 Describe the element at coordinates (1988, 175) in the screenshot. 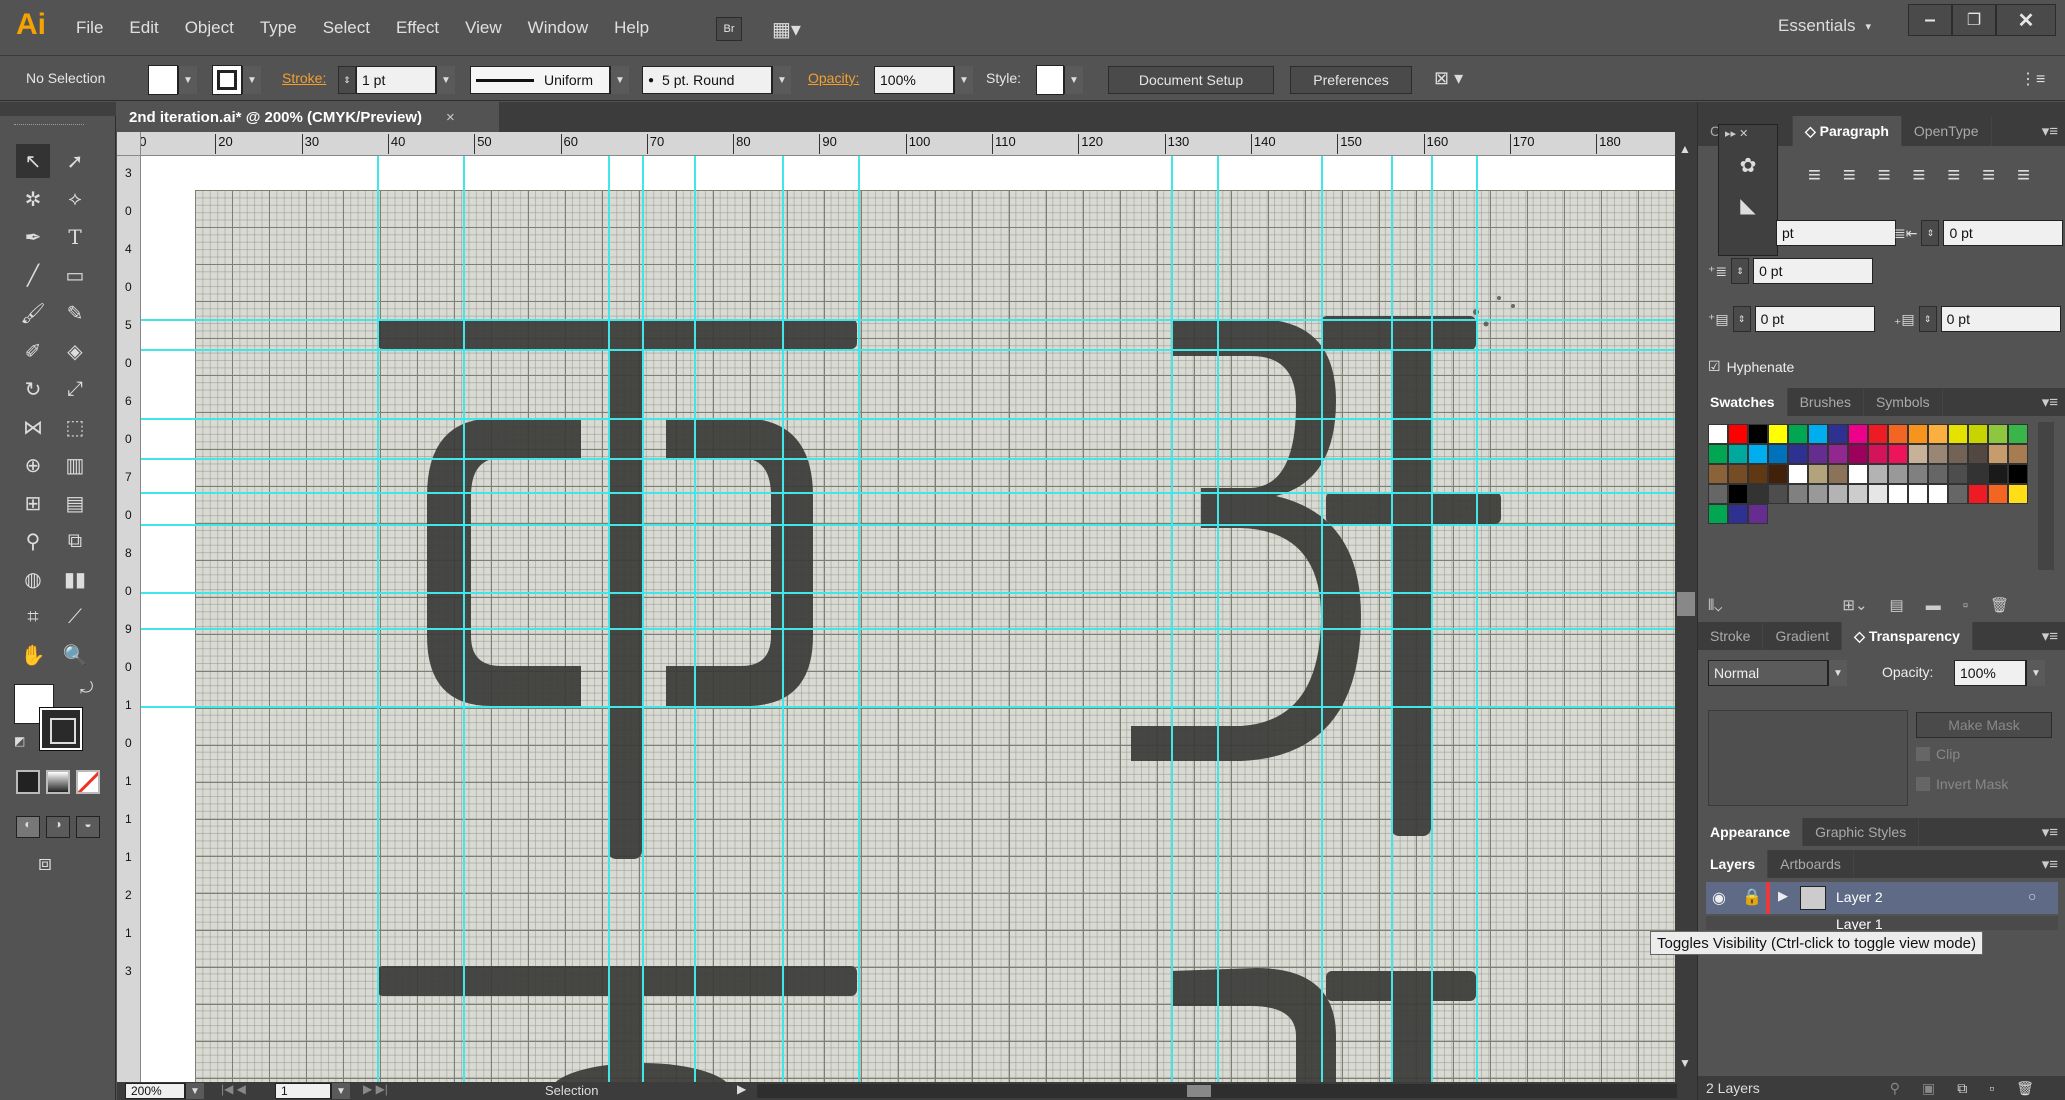

I see `justify-right-icon: ≡` at that location.